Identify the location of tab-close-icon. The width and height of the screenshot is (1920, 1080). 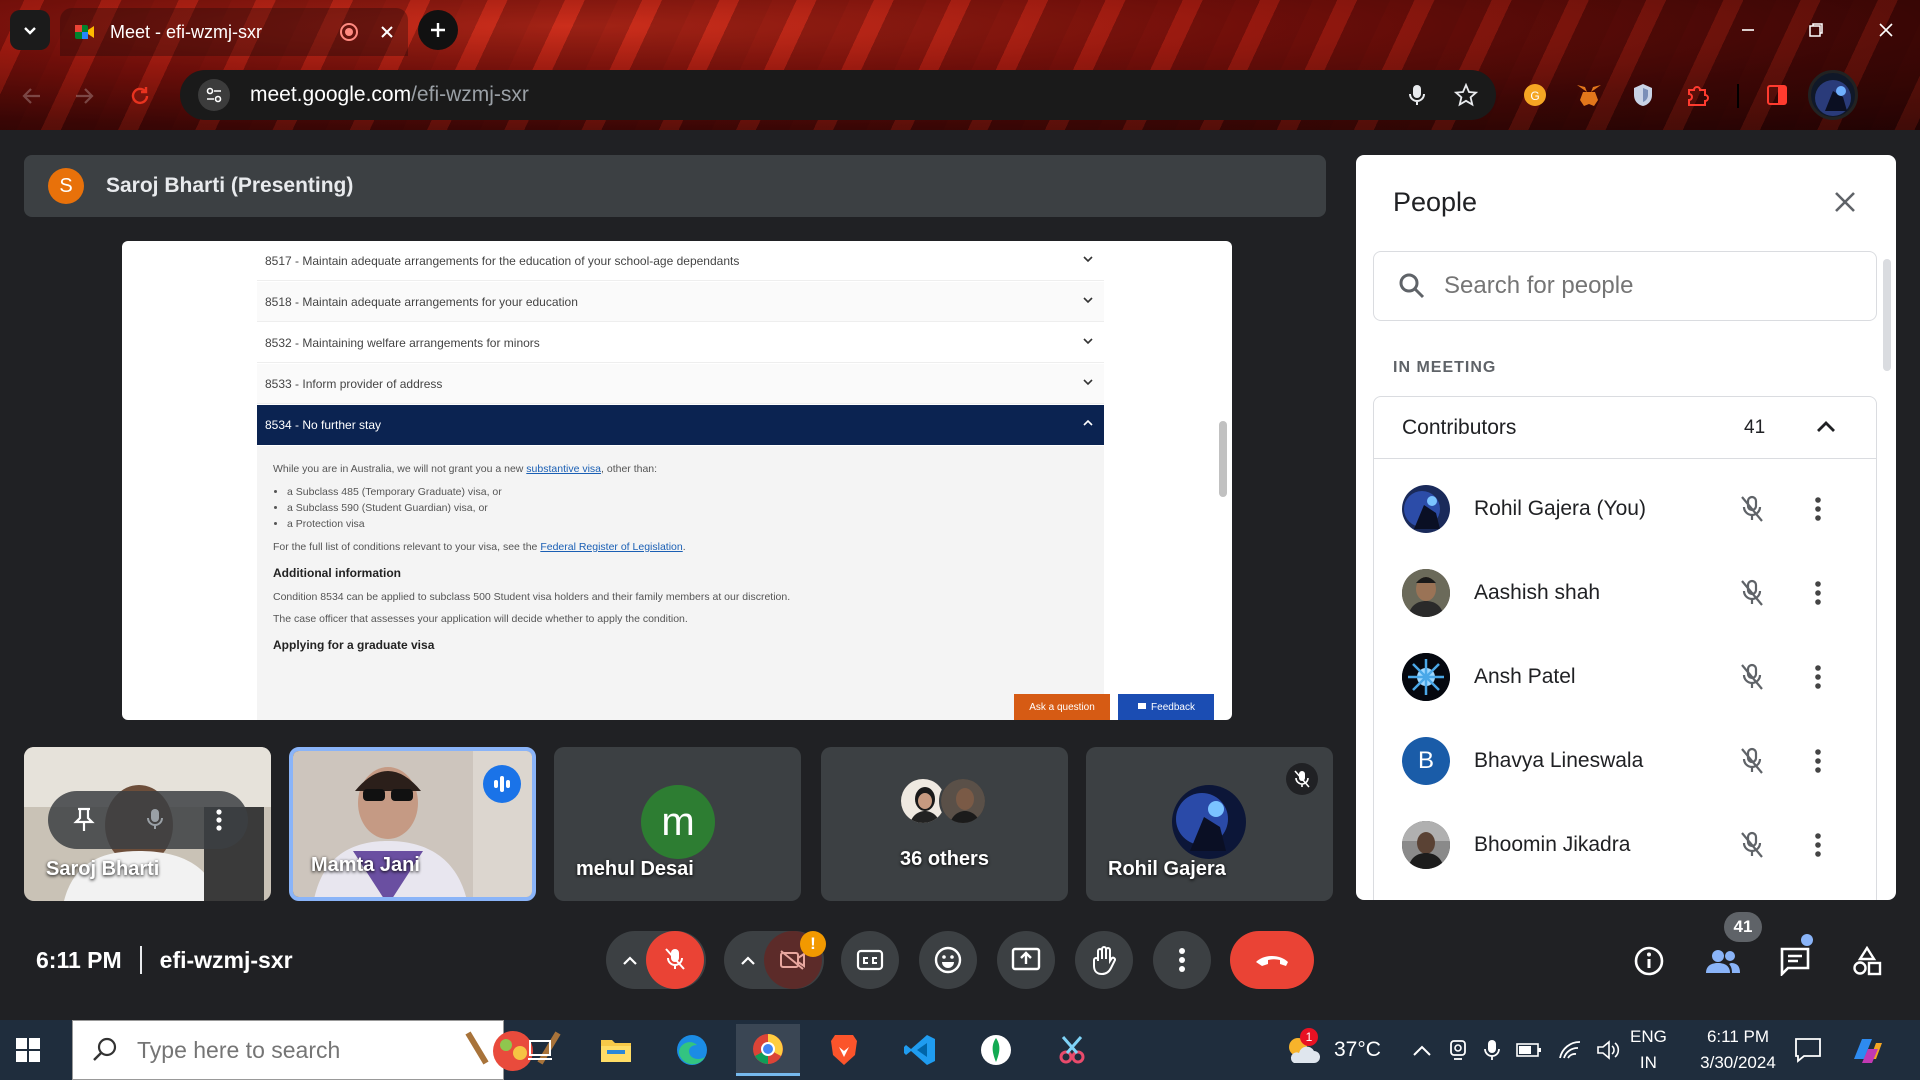
(387, 32).